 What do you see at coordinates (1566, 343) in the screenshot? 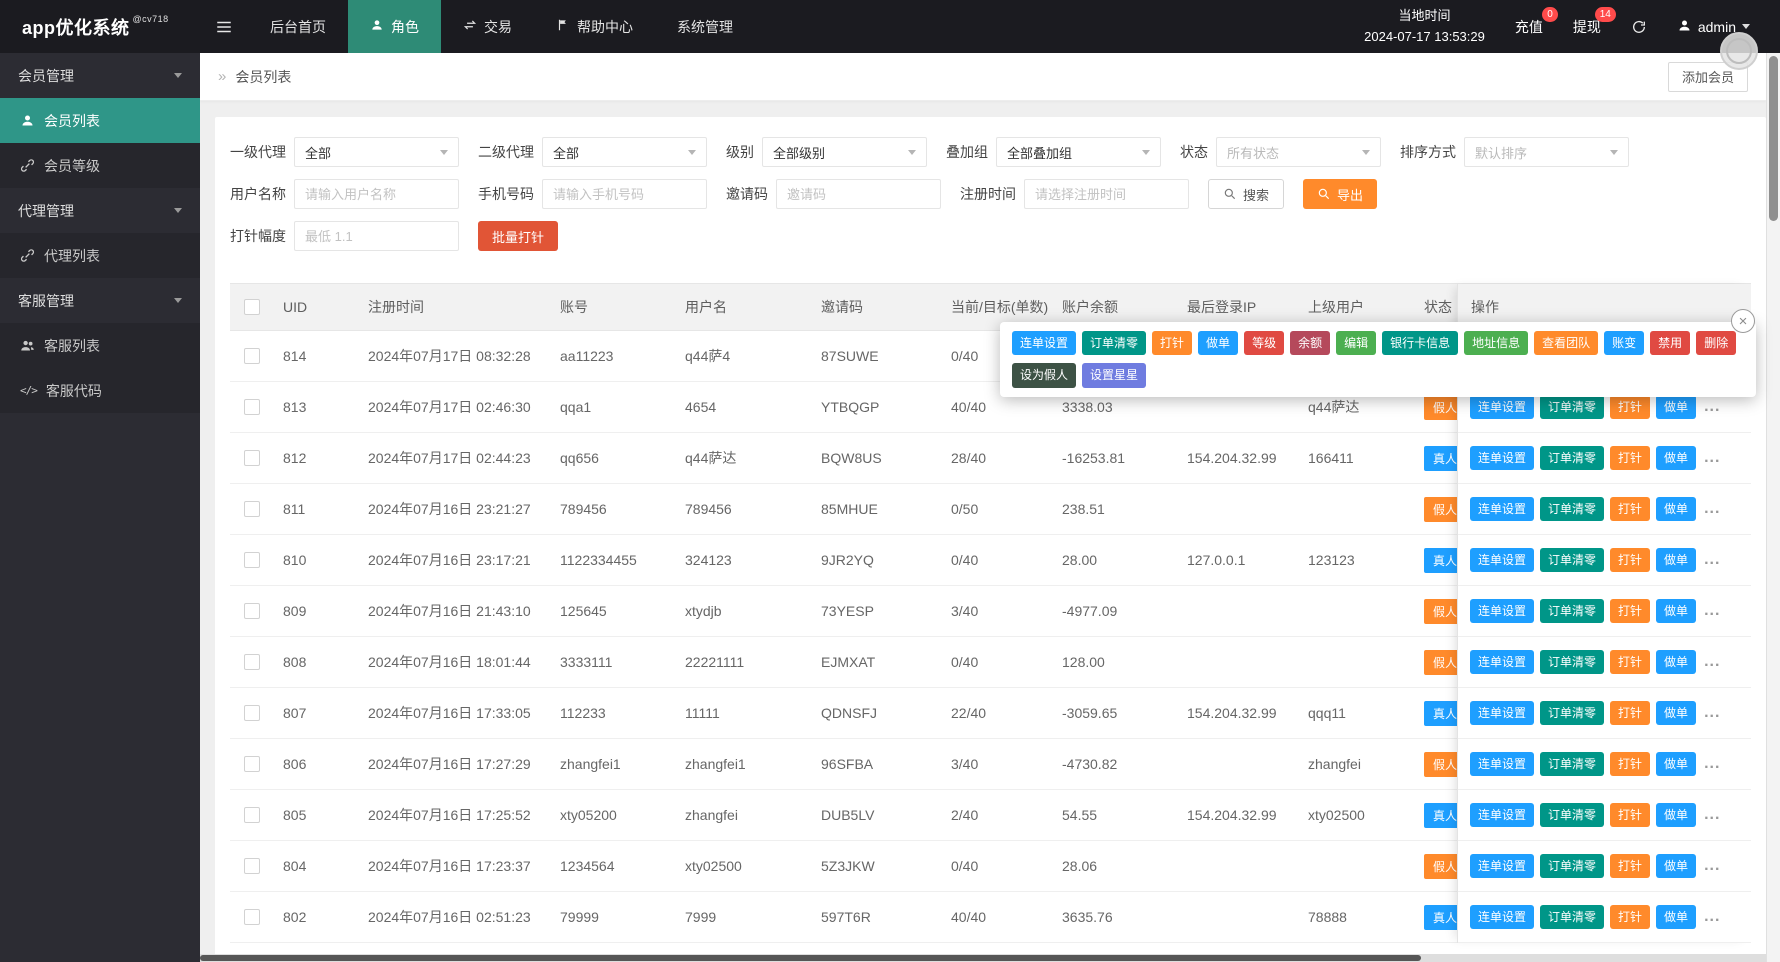
I see `popup-action-button: 查看团队` at bounding box center [1566, 343].